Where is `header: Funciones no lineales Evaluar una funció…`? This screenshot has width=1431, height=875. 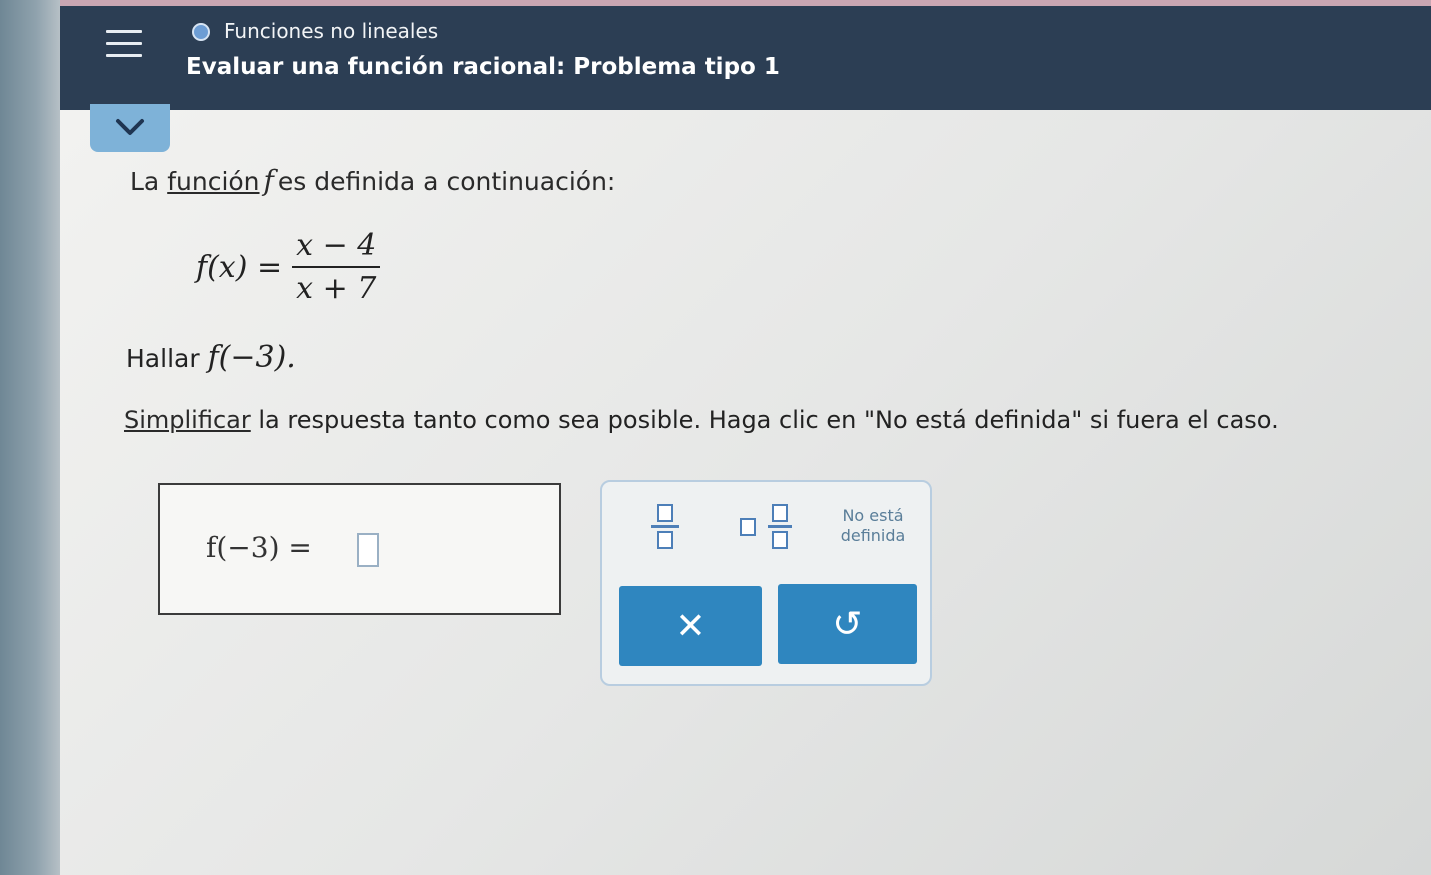
header: Funciones no lineales Evaluar una funció… is located at coordinates (745, 55).